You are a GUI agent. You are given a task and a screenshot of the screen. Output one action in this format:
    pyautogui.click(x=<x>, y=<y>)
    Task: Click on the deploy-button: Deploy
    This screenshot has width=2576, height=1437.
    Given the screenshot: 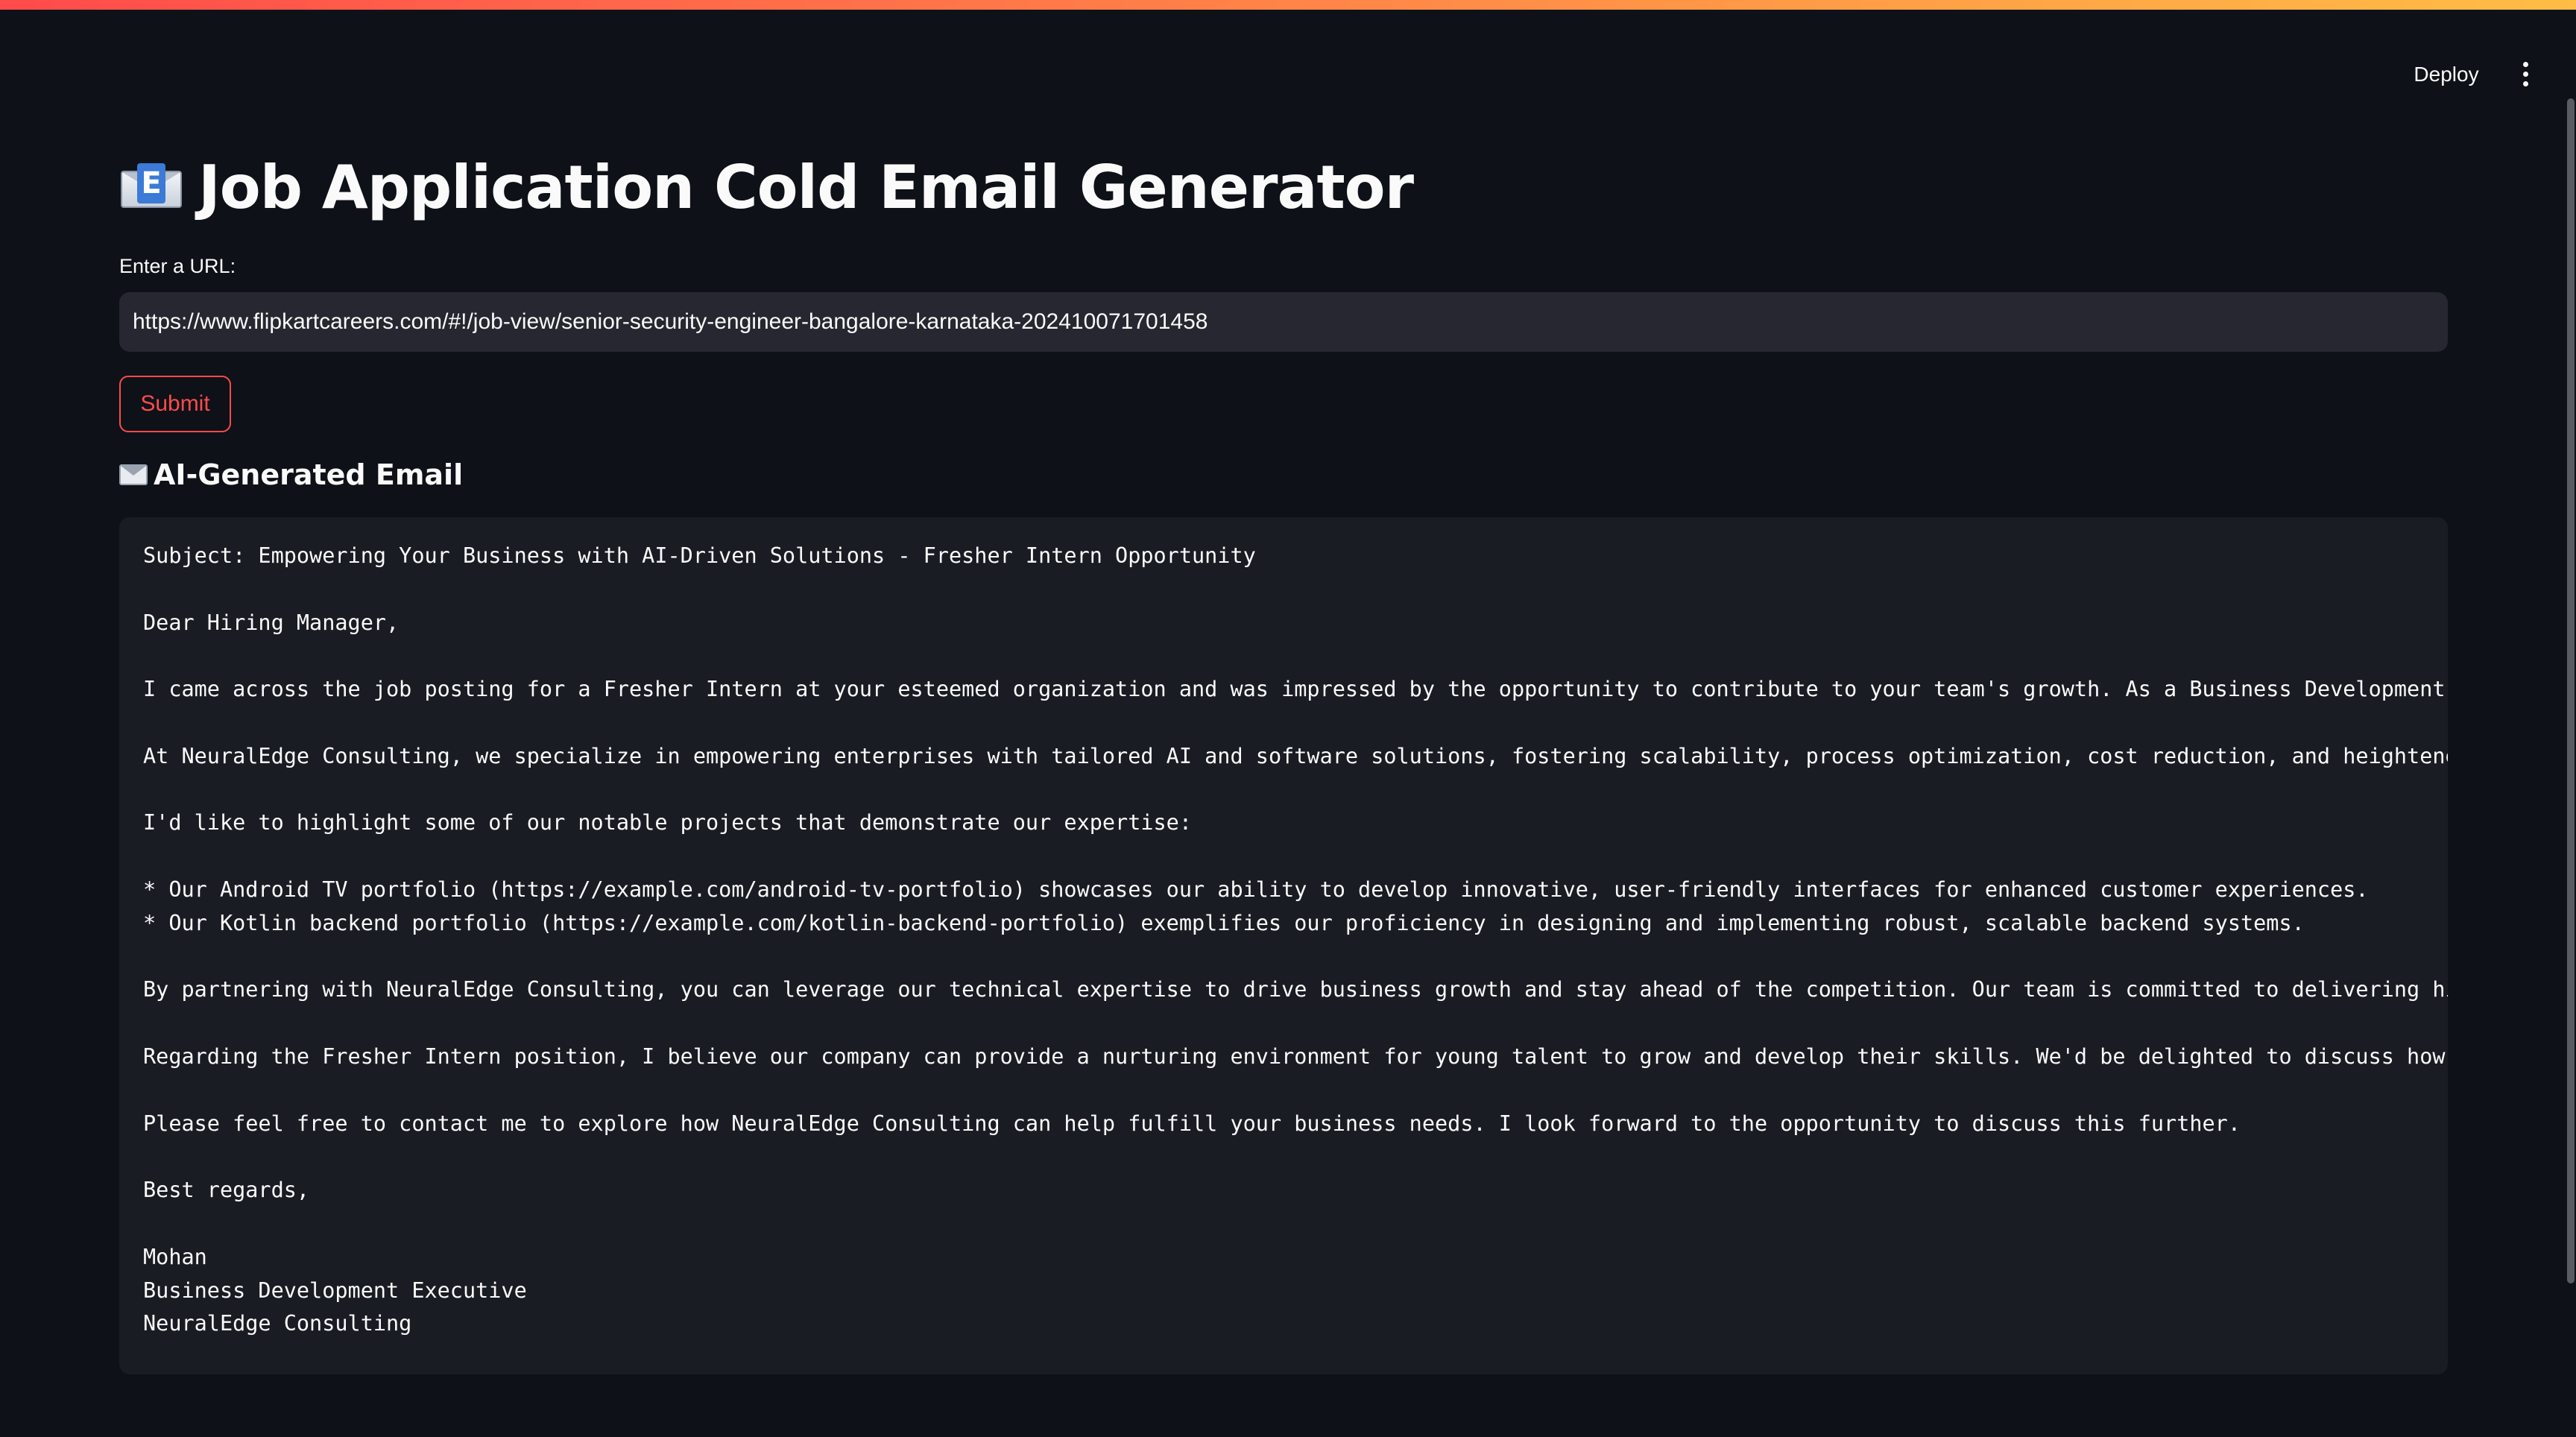 What is the action you would take?
    pyautogui.click(x=2446, y=74)
    